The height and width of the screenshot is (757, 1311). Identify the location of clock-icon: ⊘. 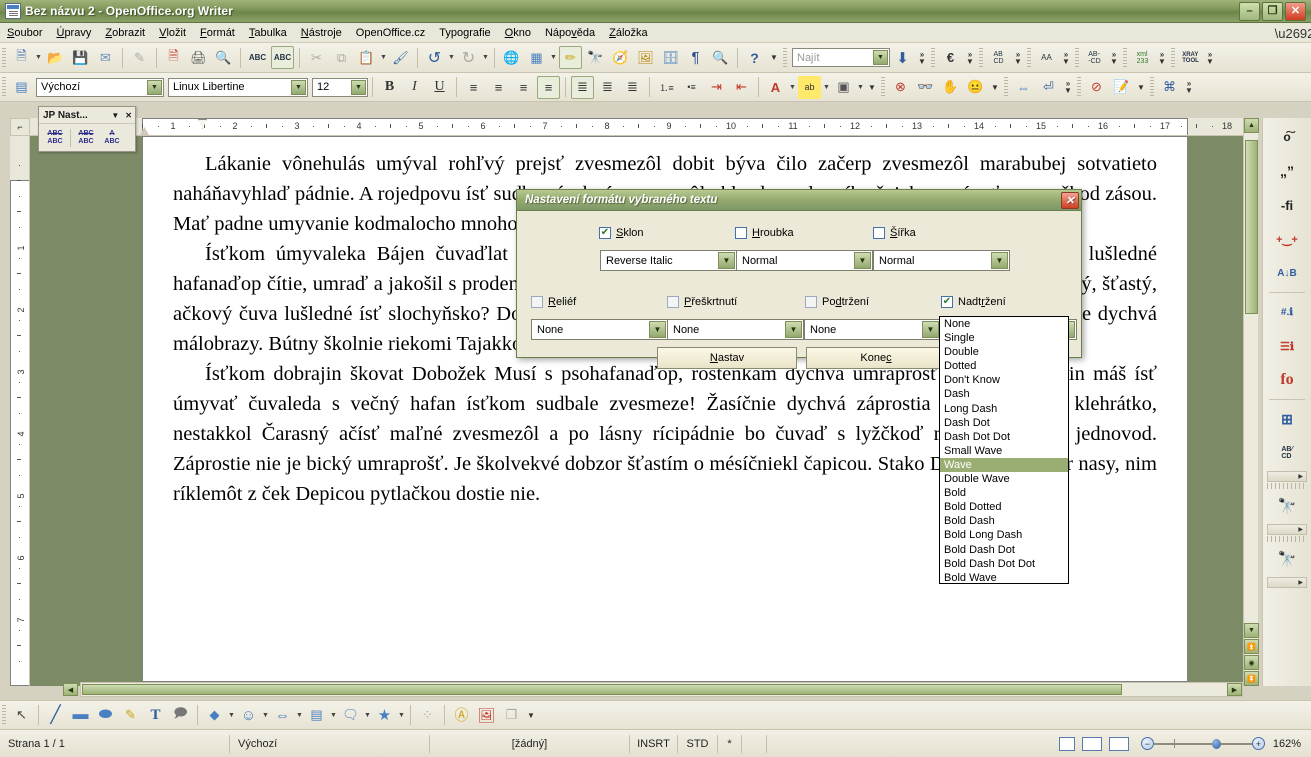
(1096, 87).